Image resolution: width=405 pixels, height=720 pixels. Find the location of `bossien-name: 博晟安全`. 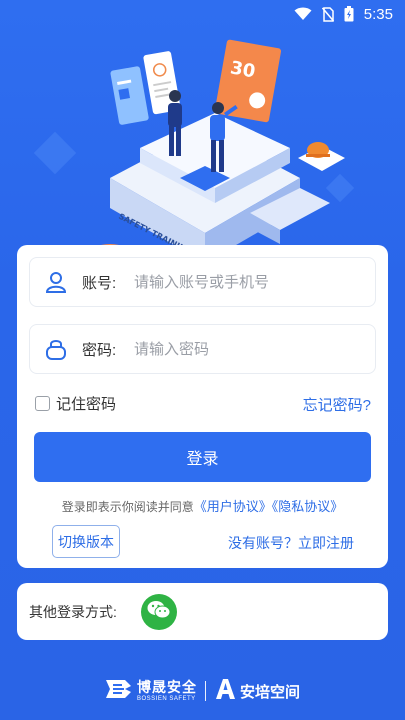

bossien-name: 博晟安全 is located at coordinates (166, 687).